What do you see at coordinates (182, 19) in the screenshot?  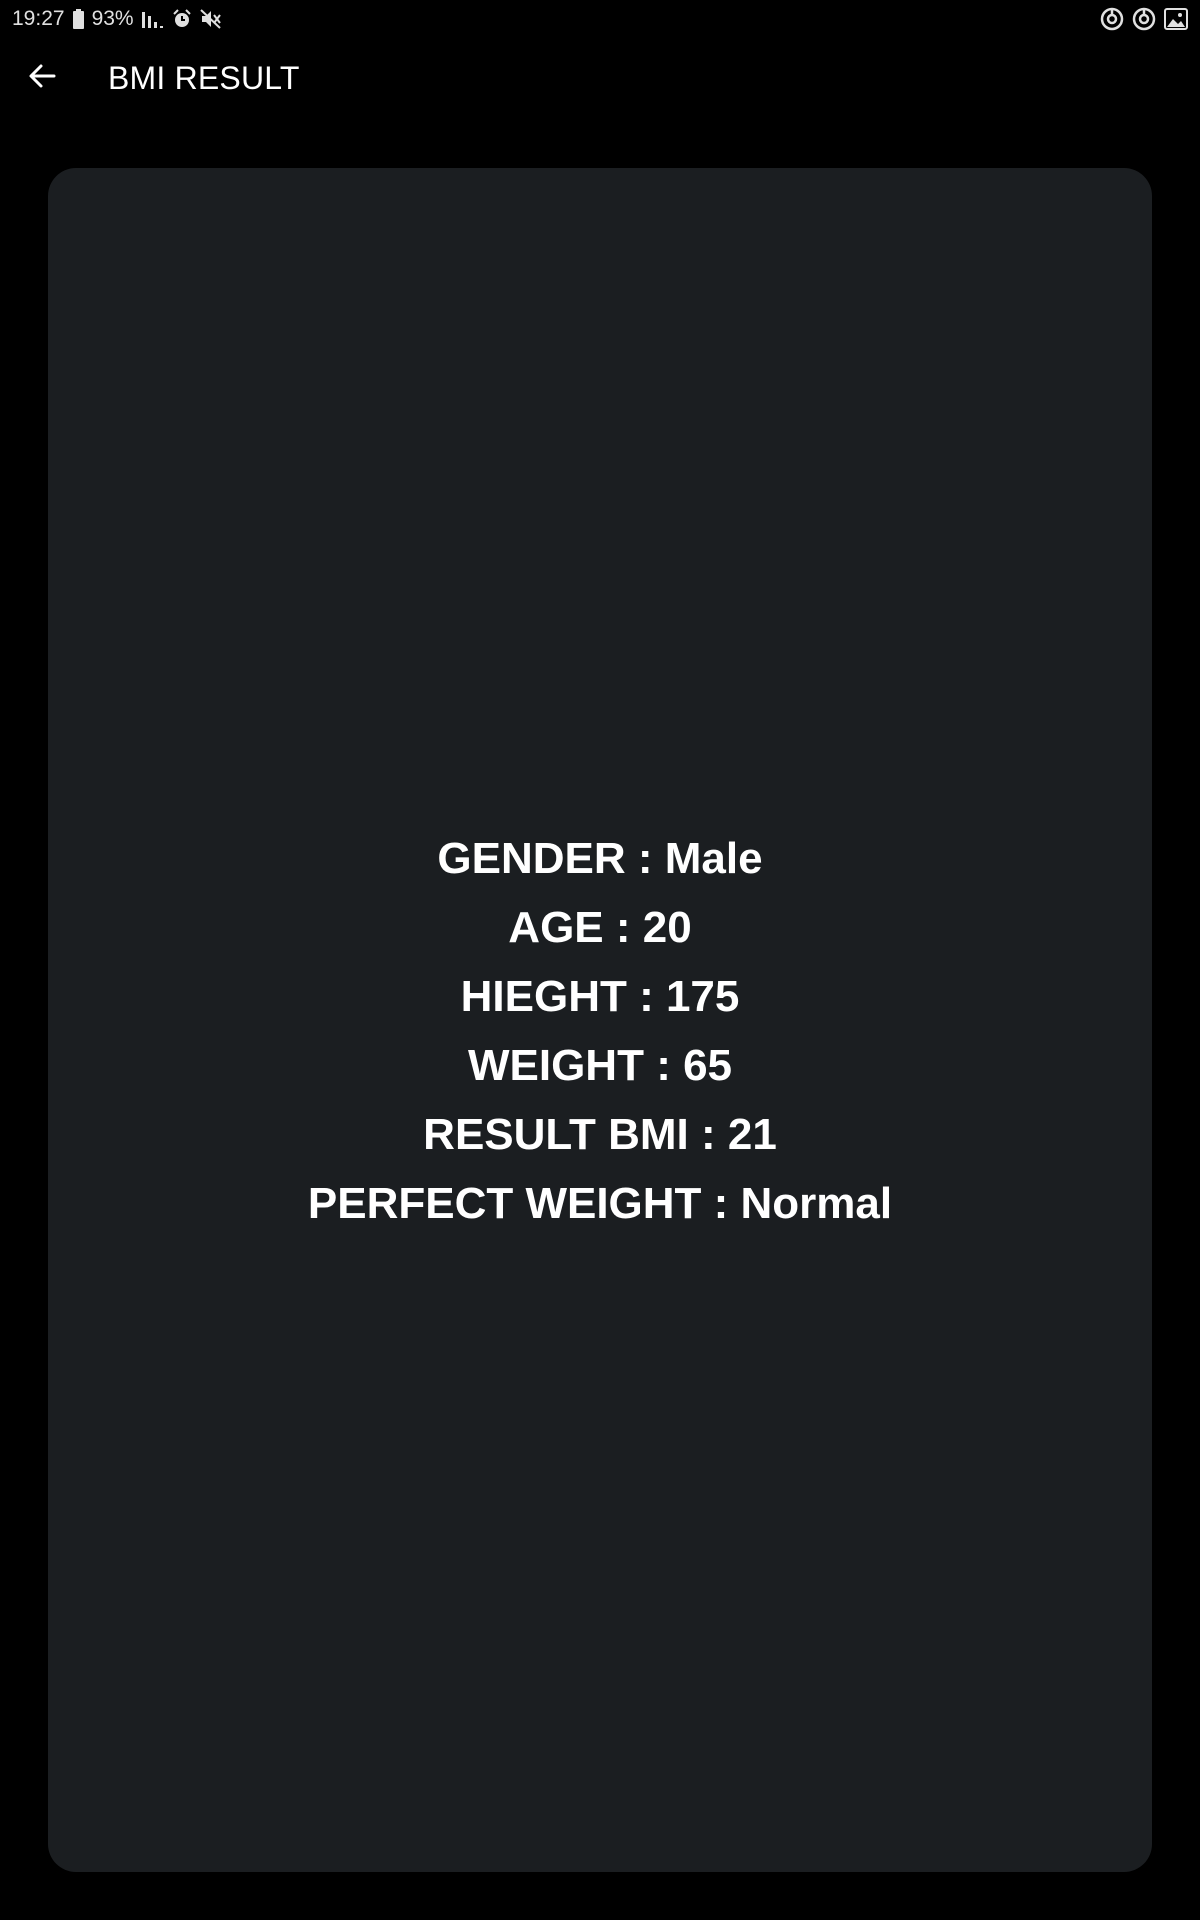 I see `alarm-icon` at bounding box center [182, 19].